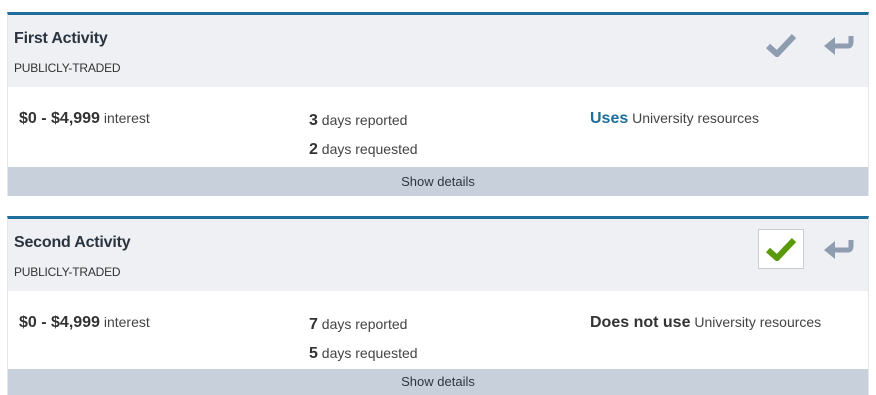  Describe the element at coordinates (358, 120) in the screenshot. I see `days-reported: 3 days reported` at that location.